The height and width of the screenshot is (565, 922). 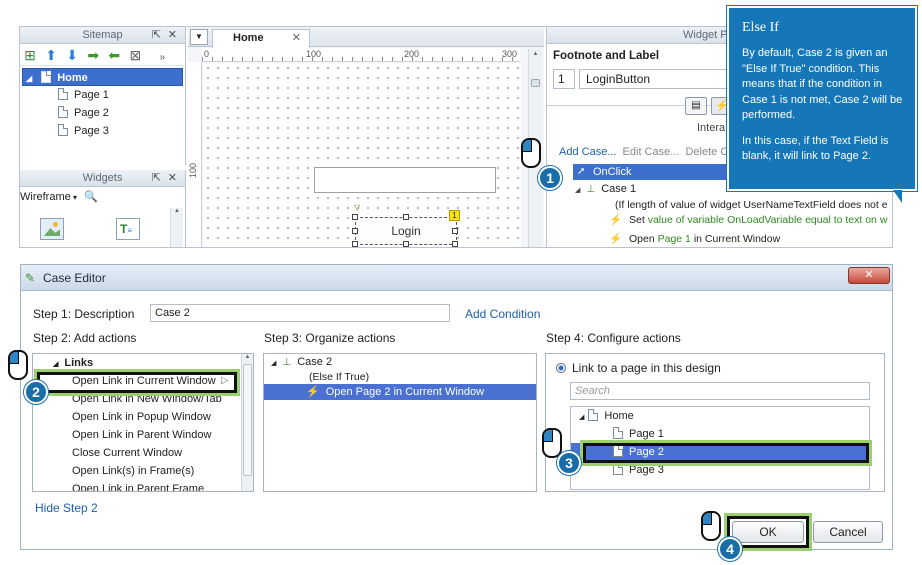 What do you see at coordinates (143, 453) in the screenshot?
I see `action-item: Close Current Window` at bounding box center [143, 453].